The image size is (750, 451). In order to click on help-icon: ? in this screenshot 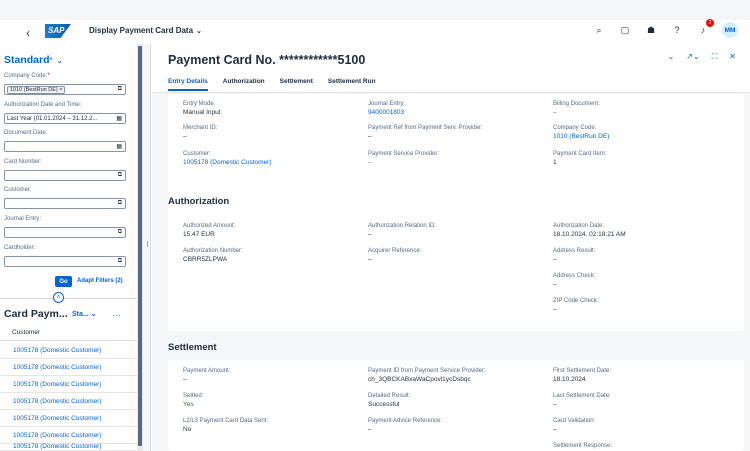, I will do `click(677, 30)`.